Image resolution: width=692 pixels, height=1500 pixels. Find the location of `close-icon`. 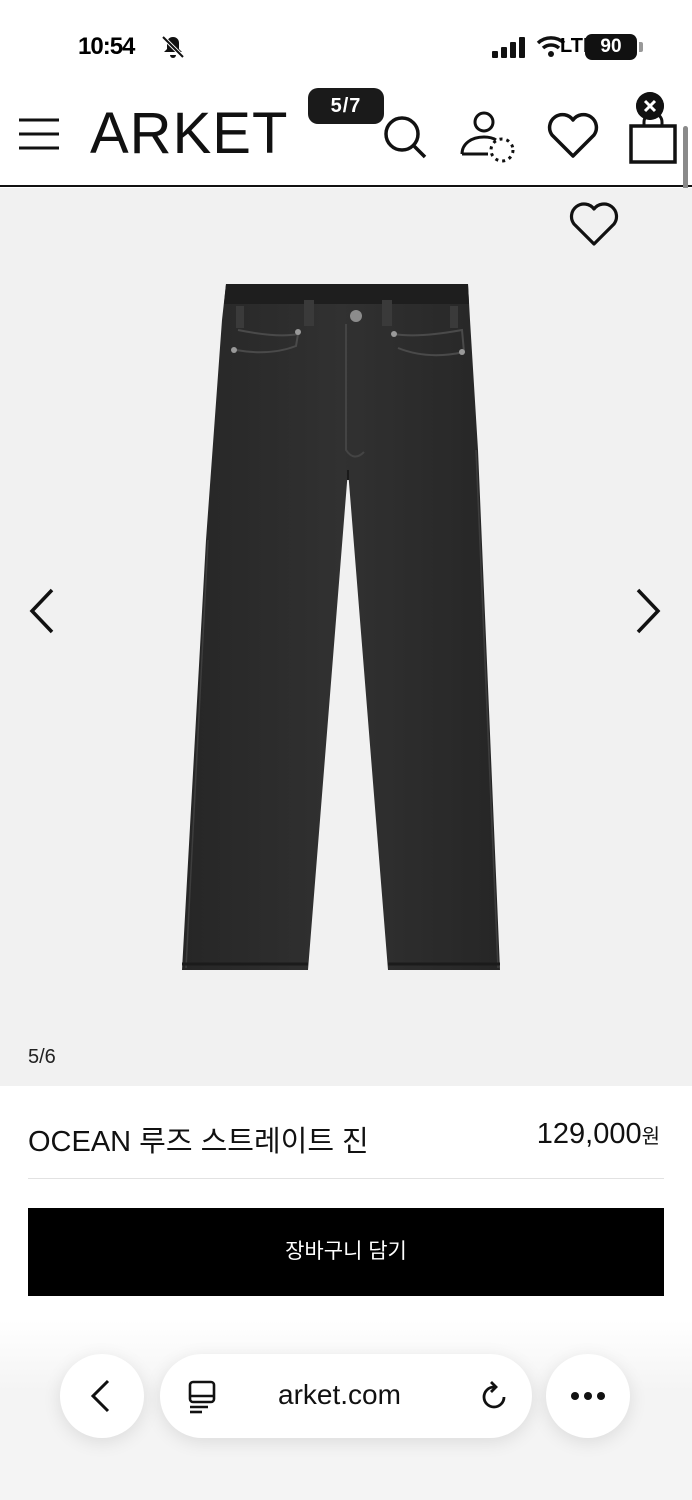

close-icon is located at coordinates (650, 106).